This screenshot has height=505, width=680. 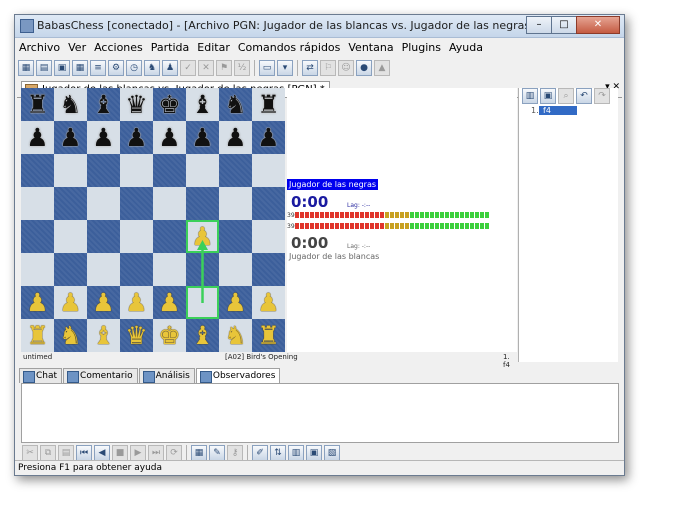 What do you see at coordinates (62, 68) in the screenshot?
I see `save-icon: ▣` at bounding box center [62, 68].